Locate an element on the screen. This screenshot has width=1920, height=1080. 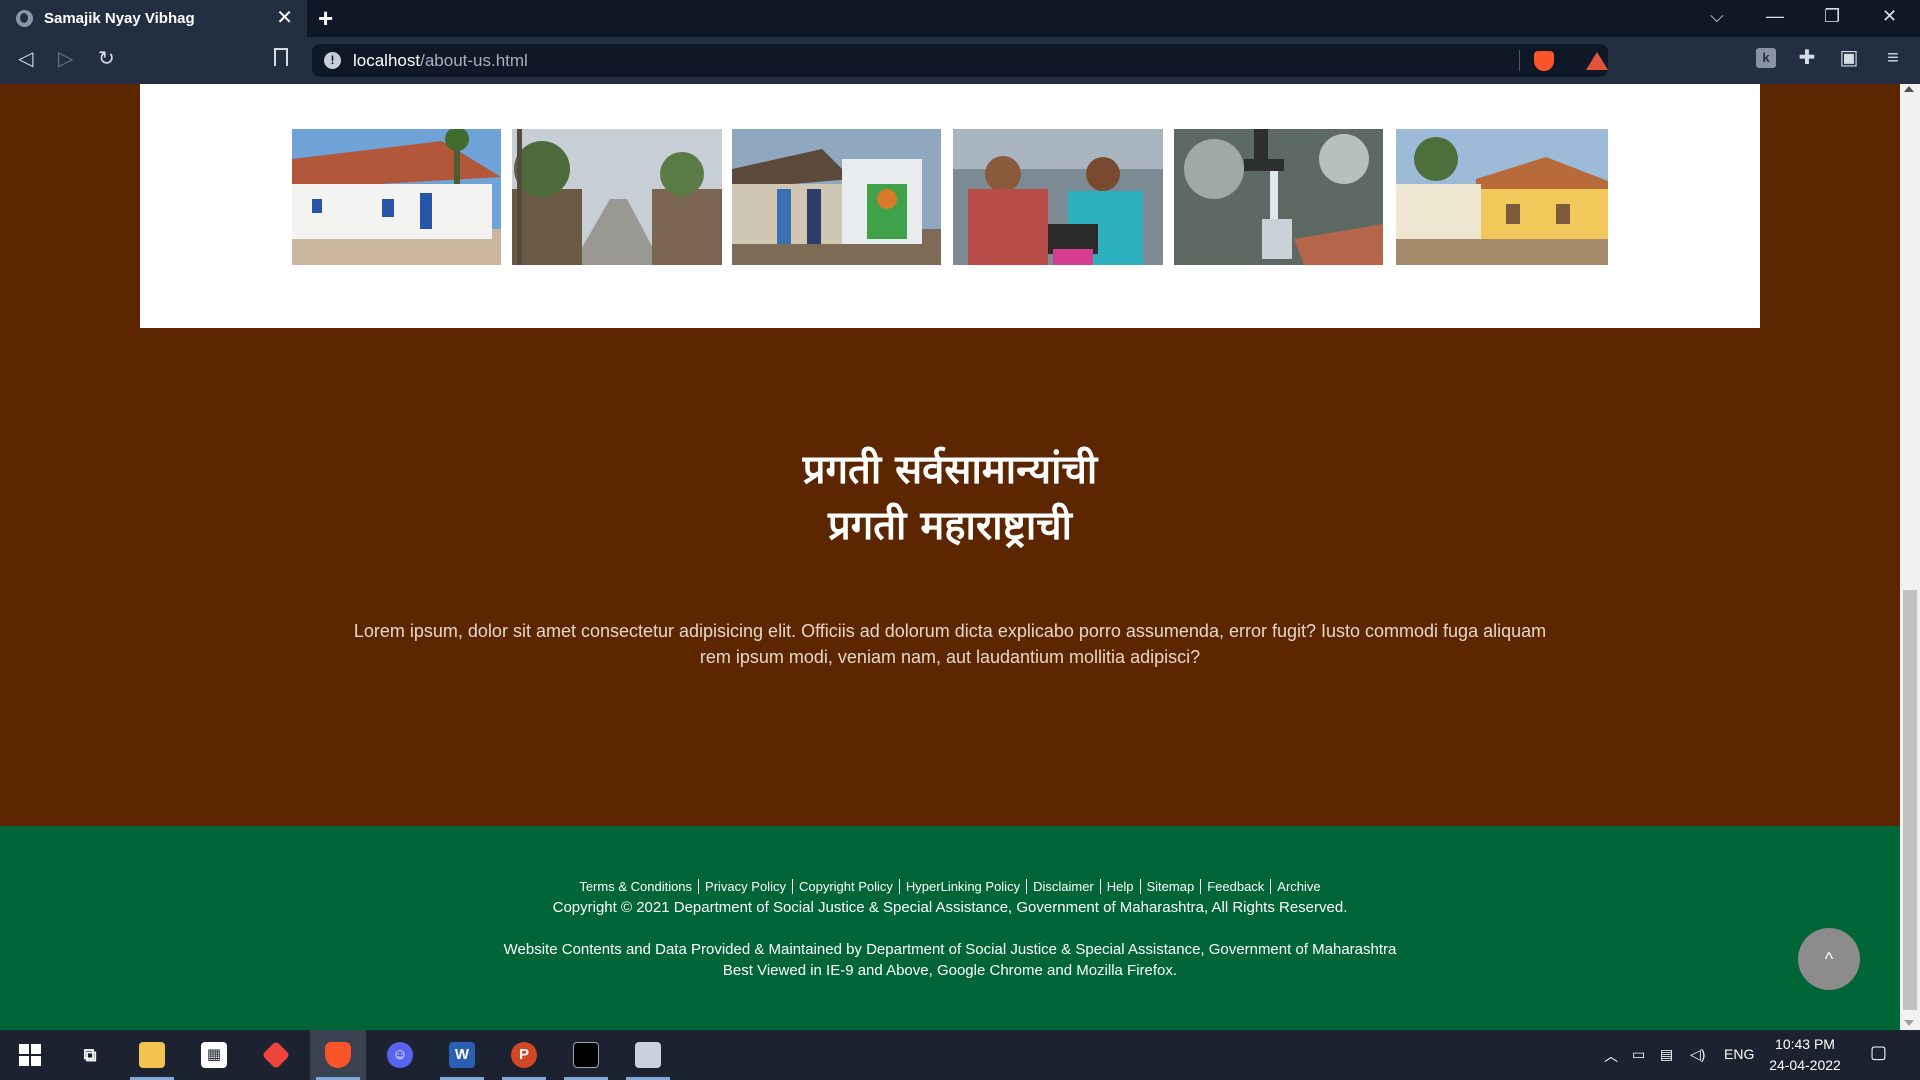
powerpoint-icon: P is located at coordinates (524, 1055).